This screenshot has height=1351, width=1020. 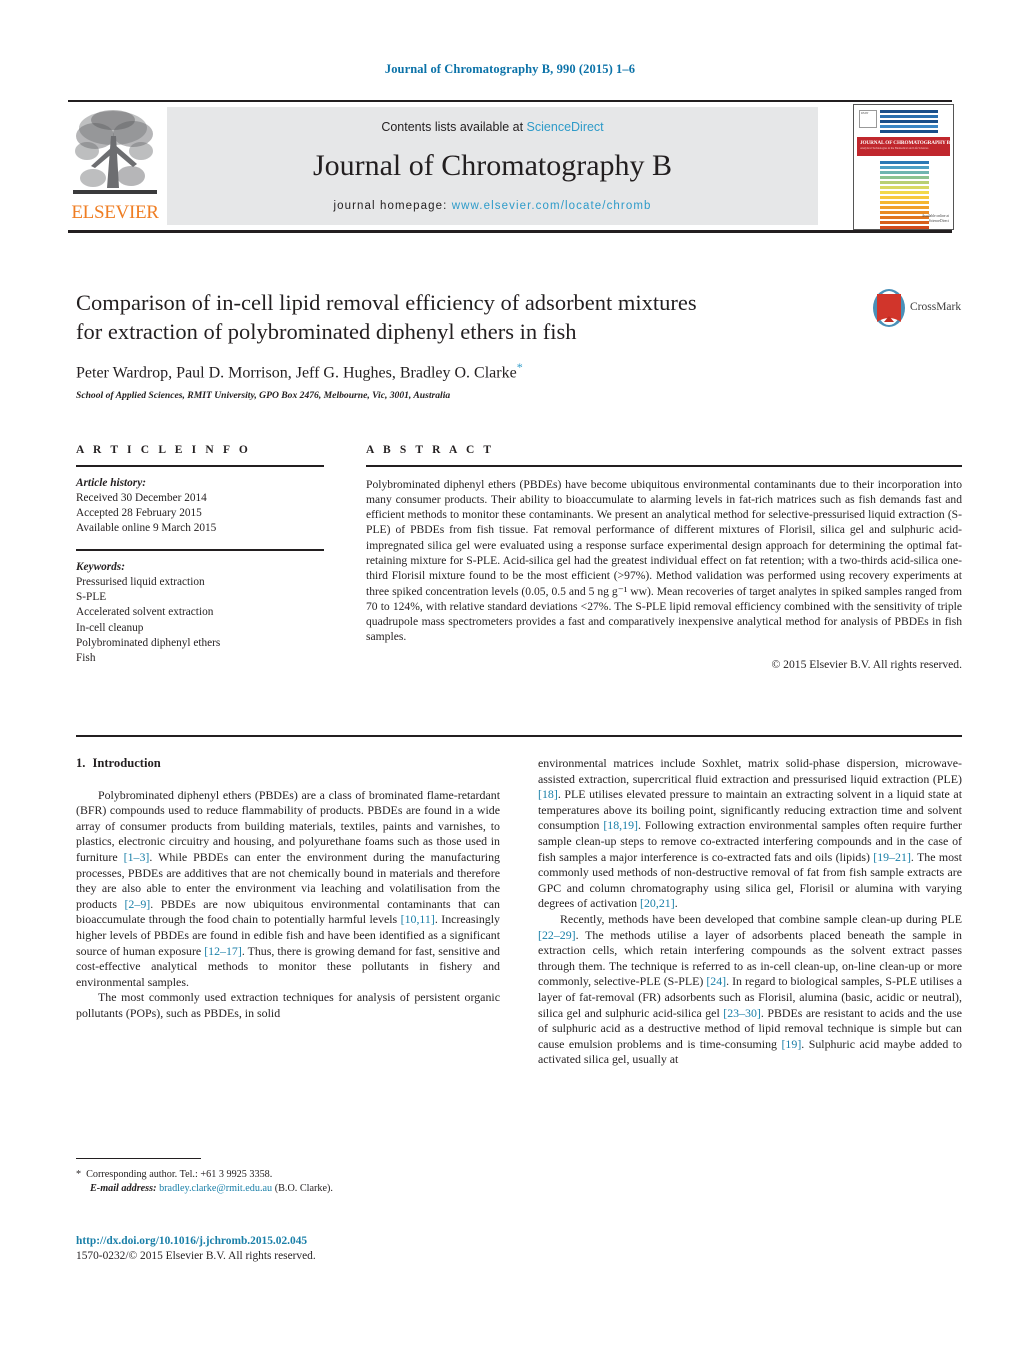 What do you see at coordinates (392, 206) in the screenshot?
I see `homepage-prefix: journal homepage:` at bounding box center [392, 206].